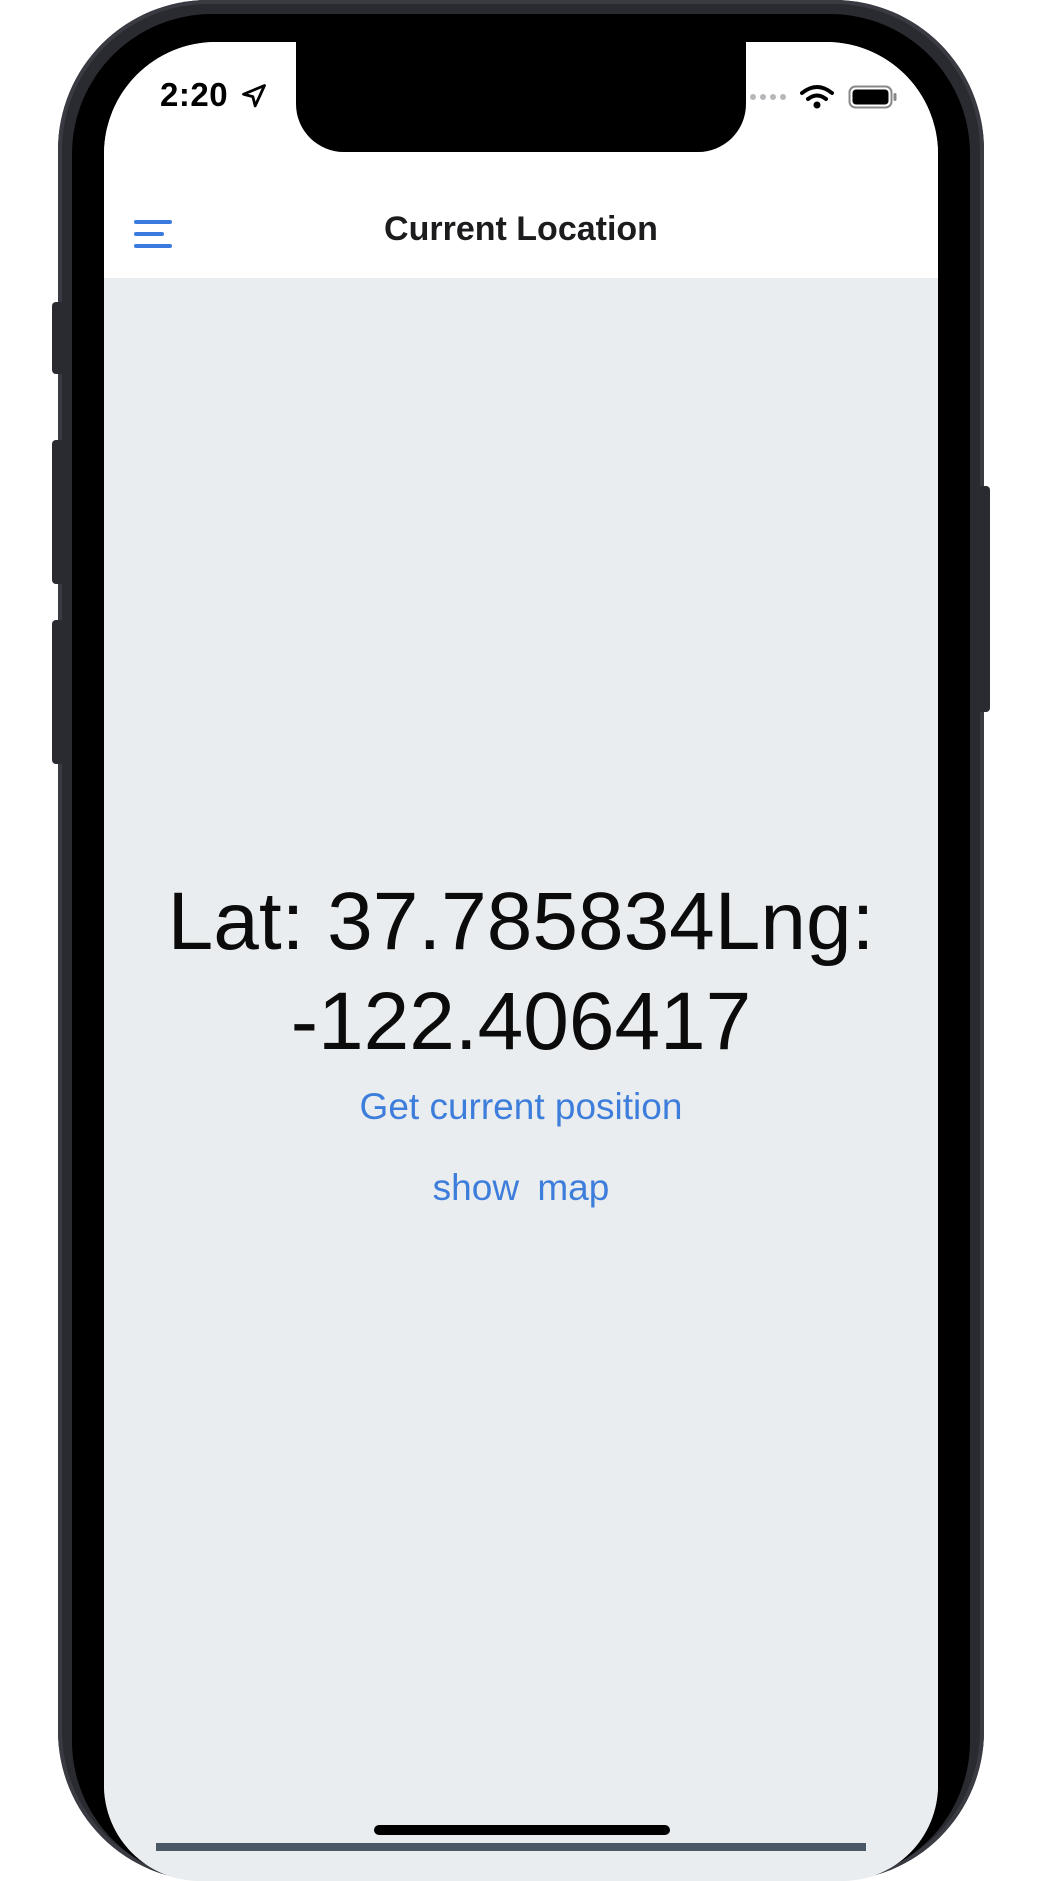  Describe the element at coordinates (194, 94) in the screenshot. I see `status-time: 2:20` at that location.